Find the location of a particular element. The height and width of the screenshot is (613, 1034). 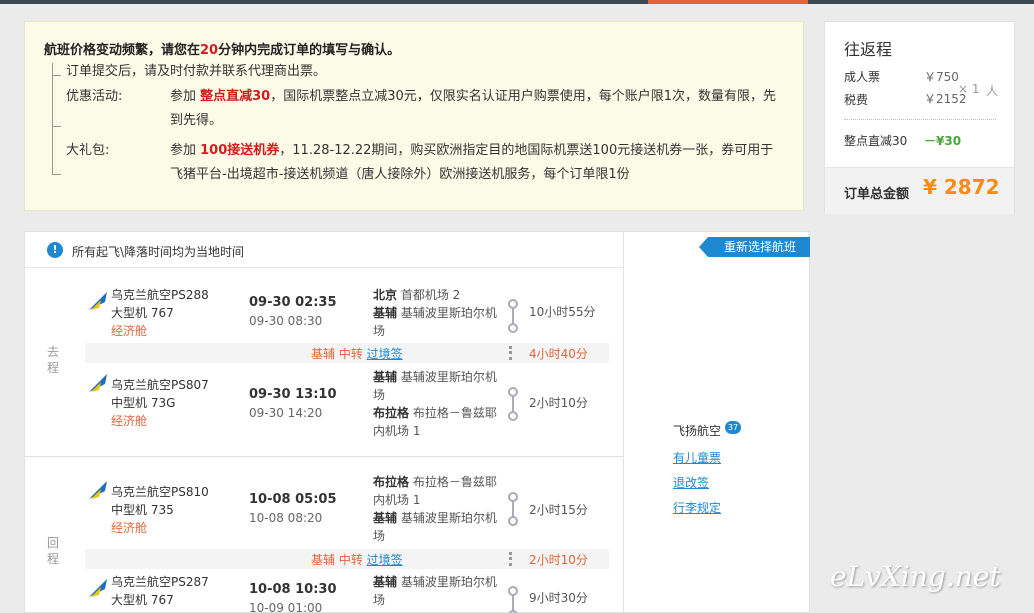

passenger-unit: 人 is located at coordinates (992, 91).